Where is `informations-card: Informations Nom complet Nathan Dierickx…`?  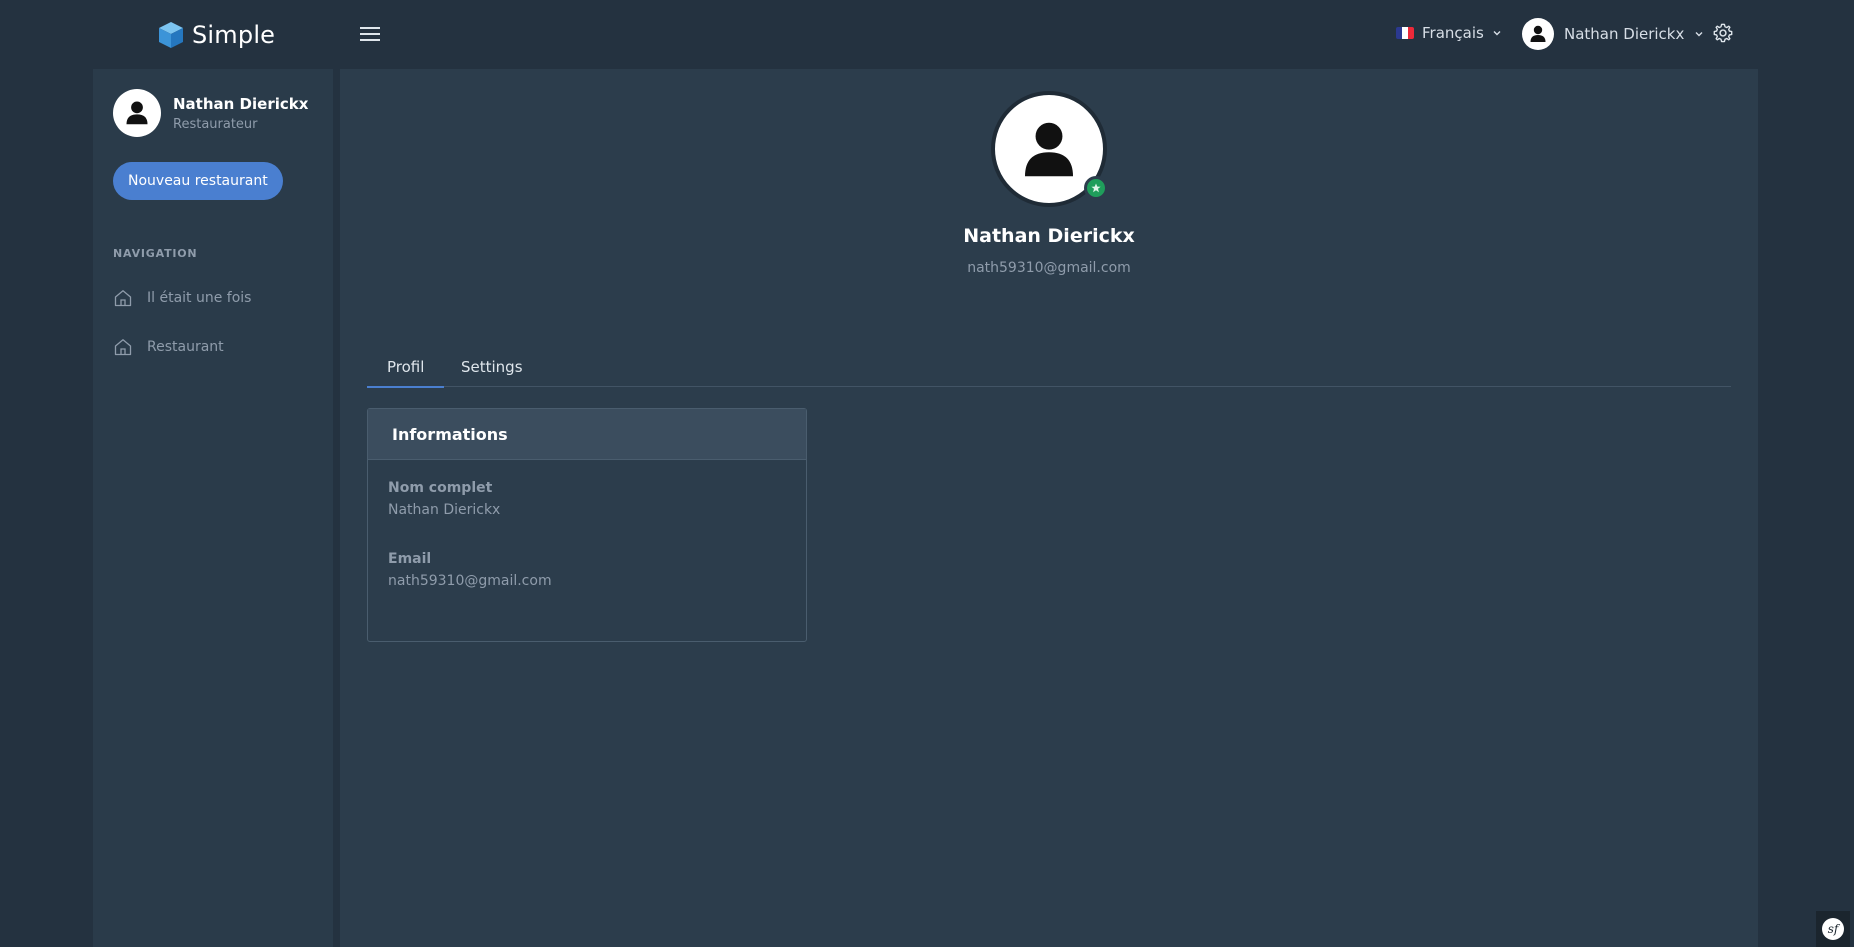 informations-card: Informations Nom complet Nathan Dierickx… is located at coordinates (587, 525).